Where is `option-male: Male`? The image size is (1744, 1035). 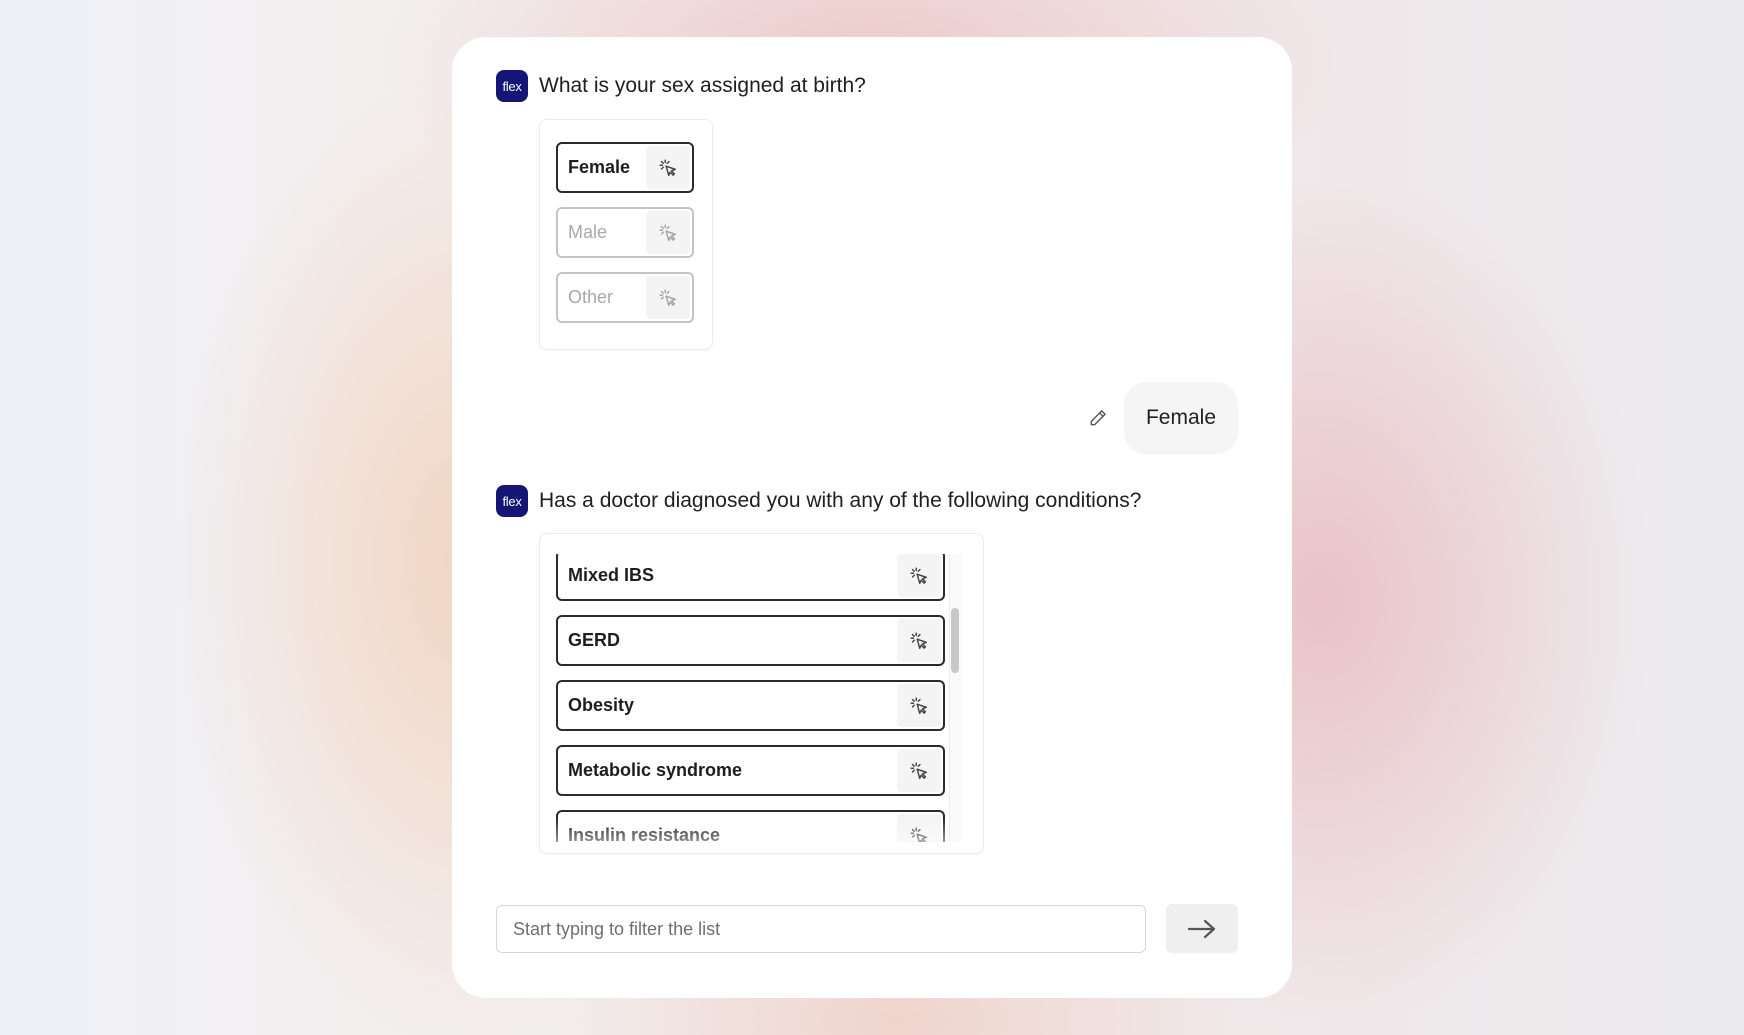 option-male: Male is located at coordinates (625, 232).